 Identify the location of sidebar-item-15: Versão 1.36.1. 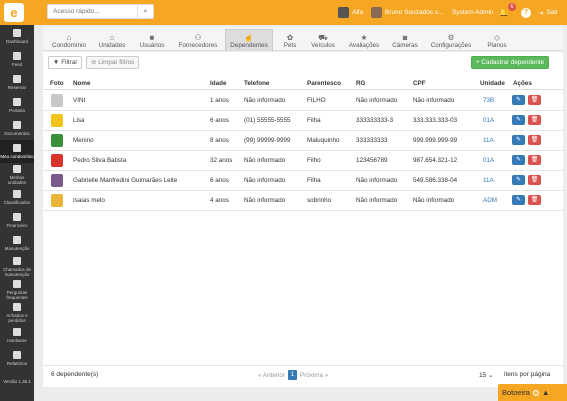
(17, 381).